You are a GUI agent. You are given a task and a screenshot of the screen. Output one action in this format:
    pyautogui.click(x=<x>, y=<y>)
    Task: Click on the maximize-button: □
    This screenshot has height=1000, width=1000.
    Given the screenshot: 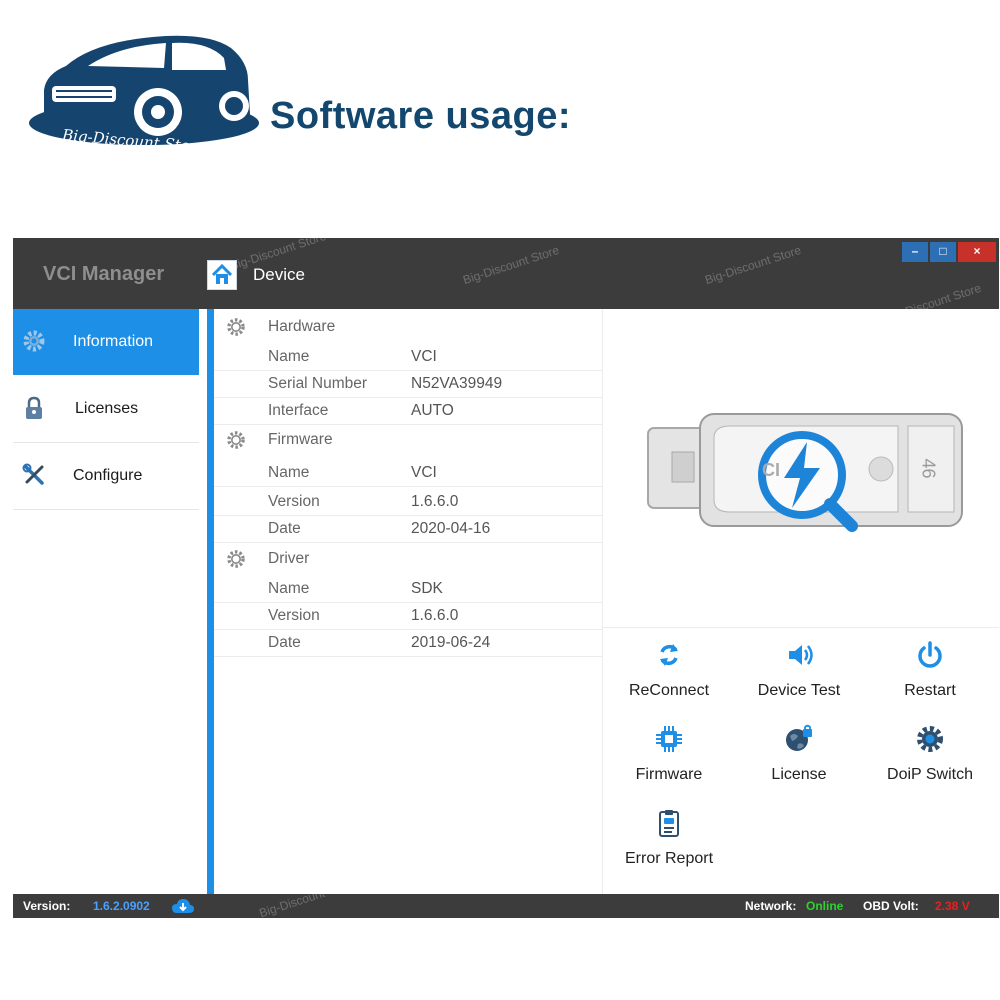 What is the action you would take?
    pyautogui.click(x=943, y=252)
    